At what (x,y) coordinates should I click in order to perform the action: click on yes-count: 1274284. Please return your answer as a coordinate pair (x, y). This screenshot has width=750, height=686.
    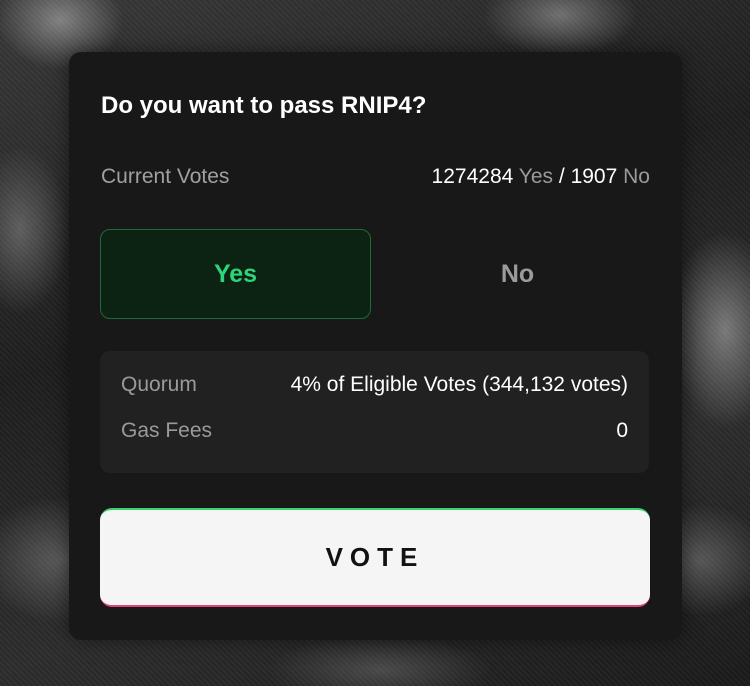
    Looking at the image, I should click on (472, 176).